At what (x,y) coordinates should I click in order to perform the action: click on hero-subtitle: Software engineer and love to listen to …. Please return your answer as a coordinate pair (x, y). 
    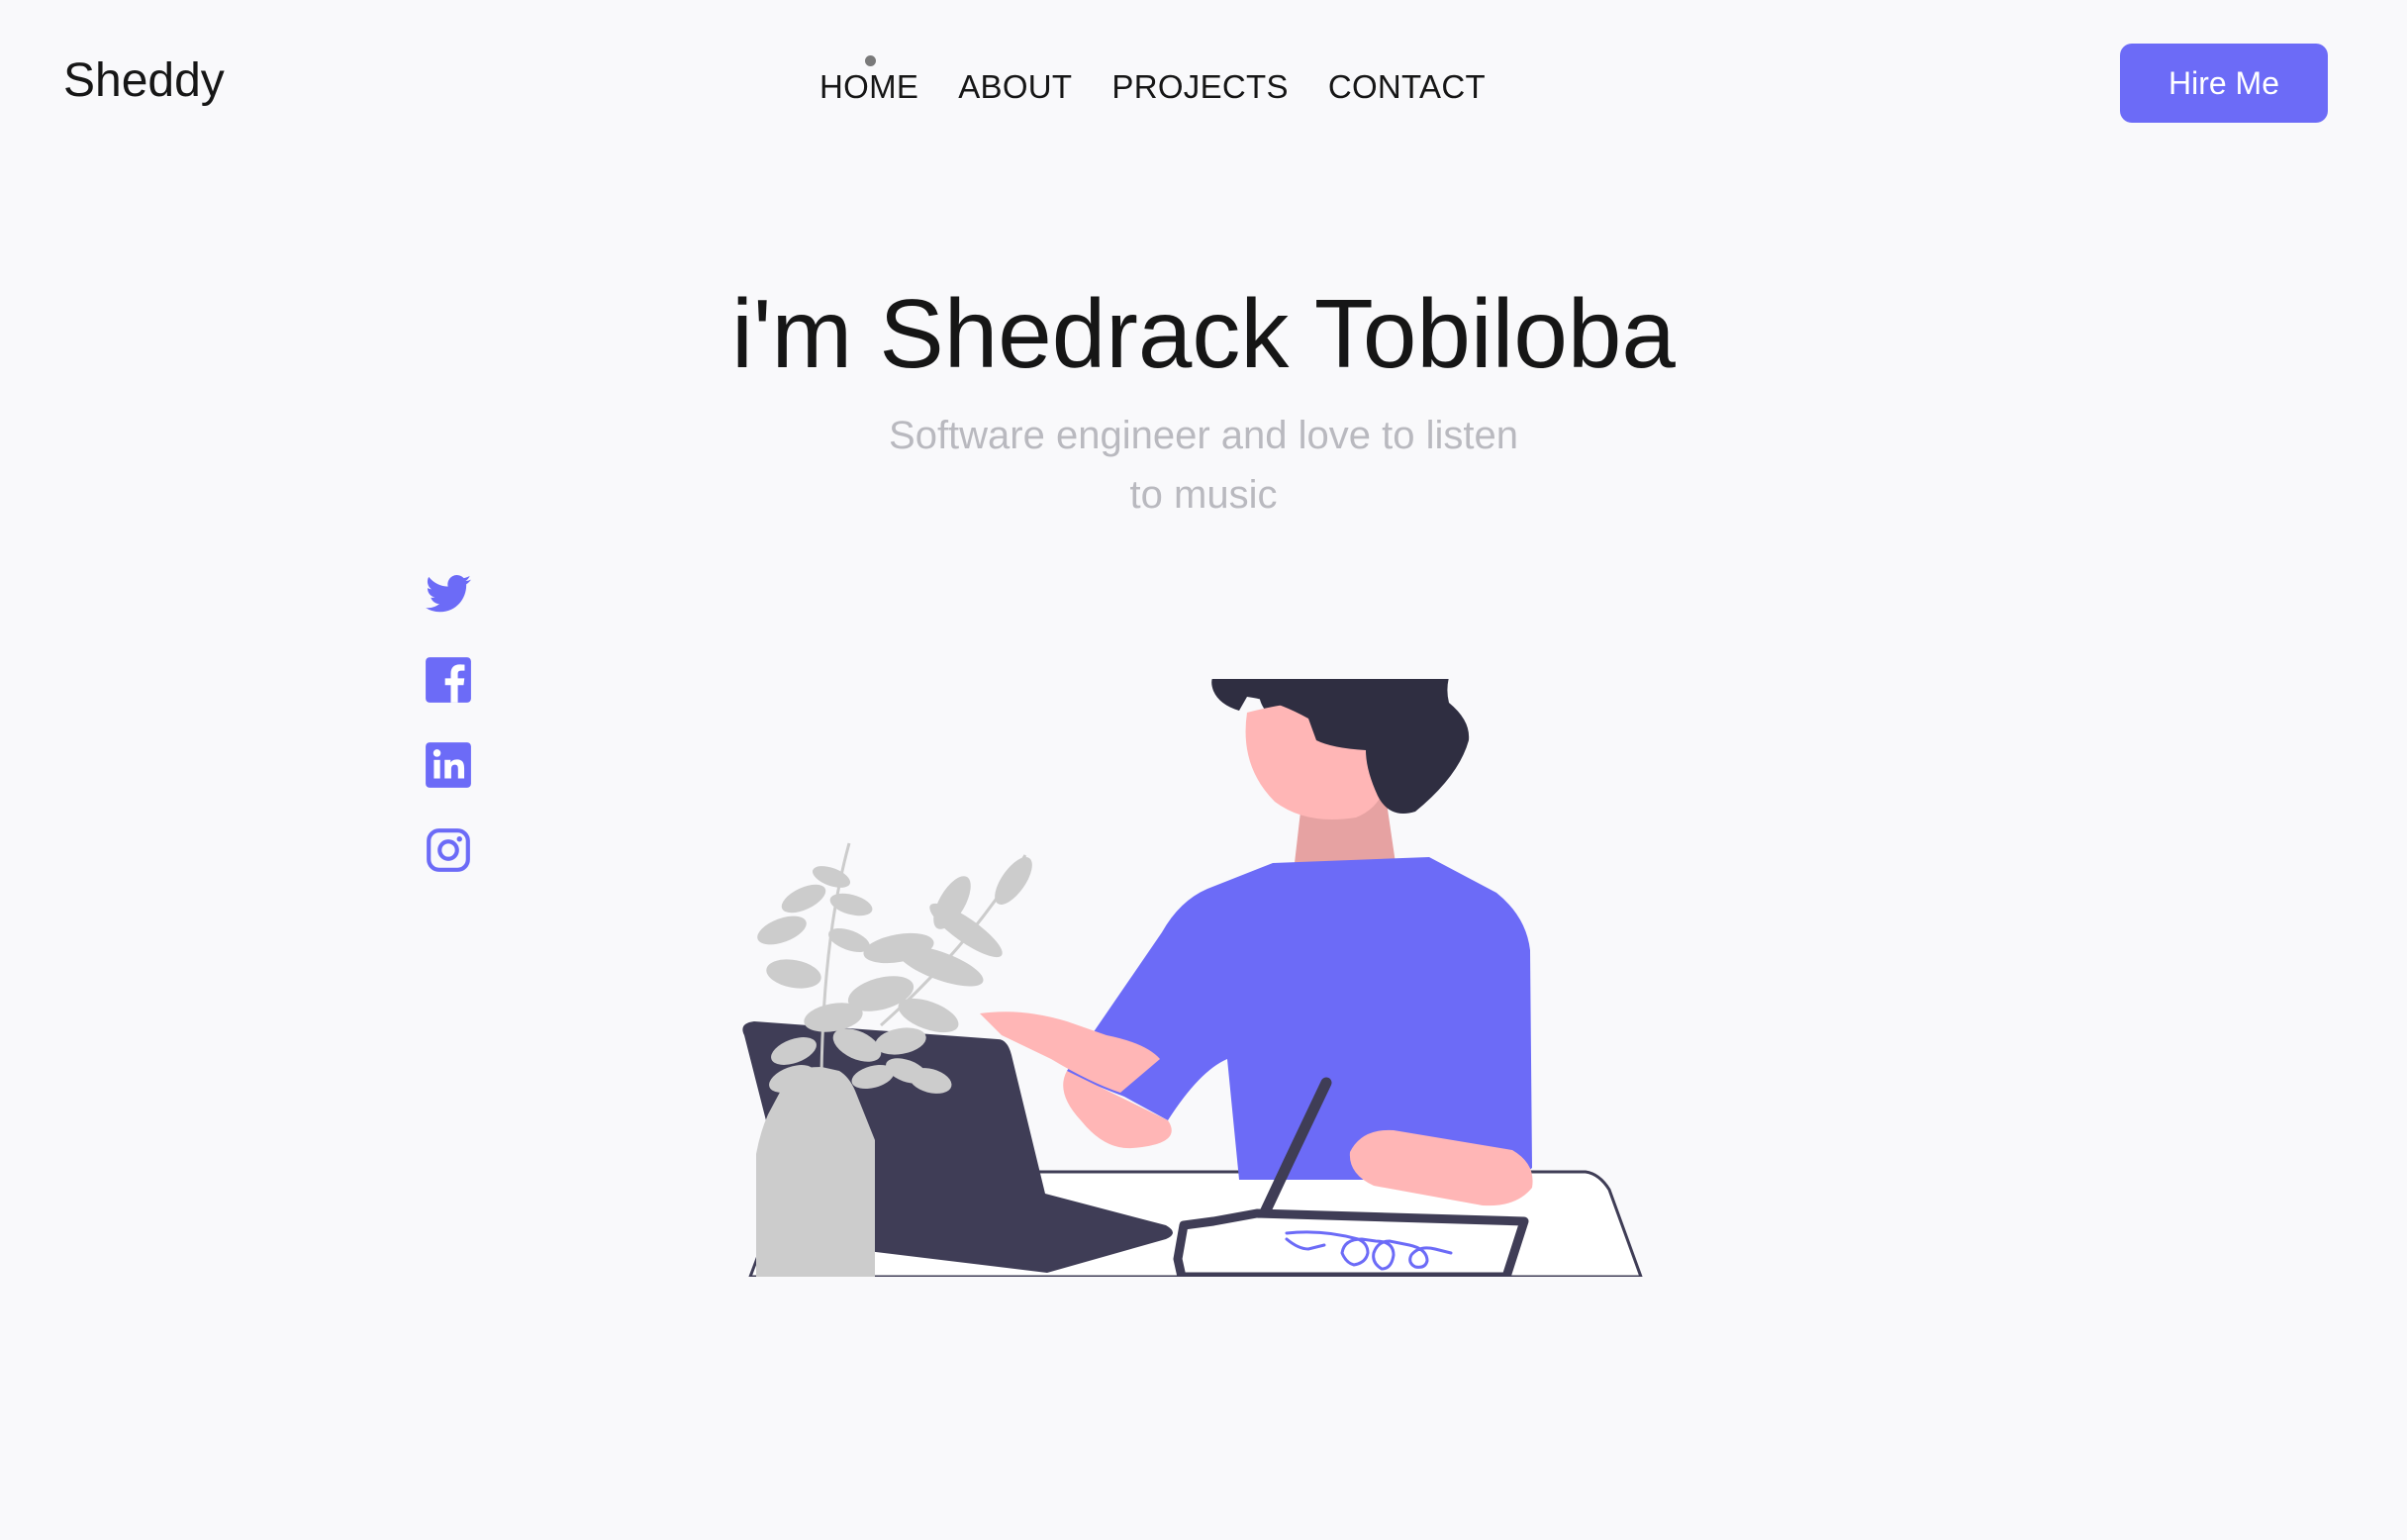
    Looking at the image, I should click on (1203, 465).